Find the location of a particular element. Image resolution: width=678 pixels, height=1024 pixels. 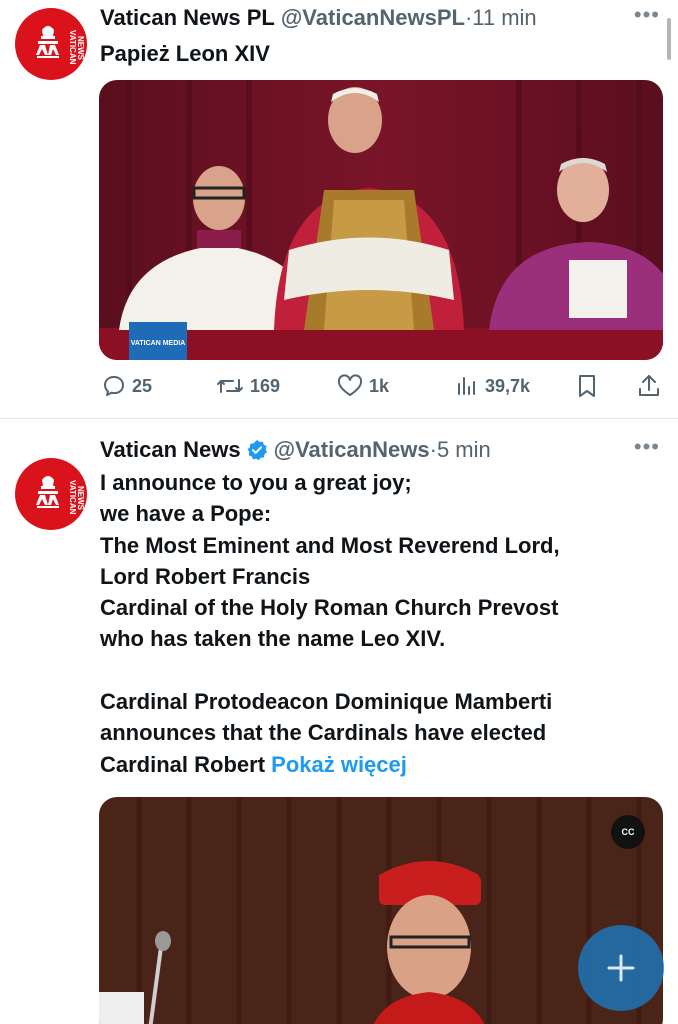

retweet-count: 169 is located at coordinates (265, 385).